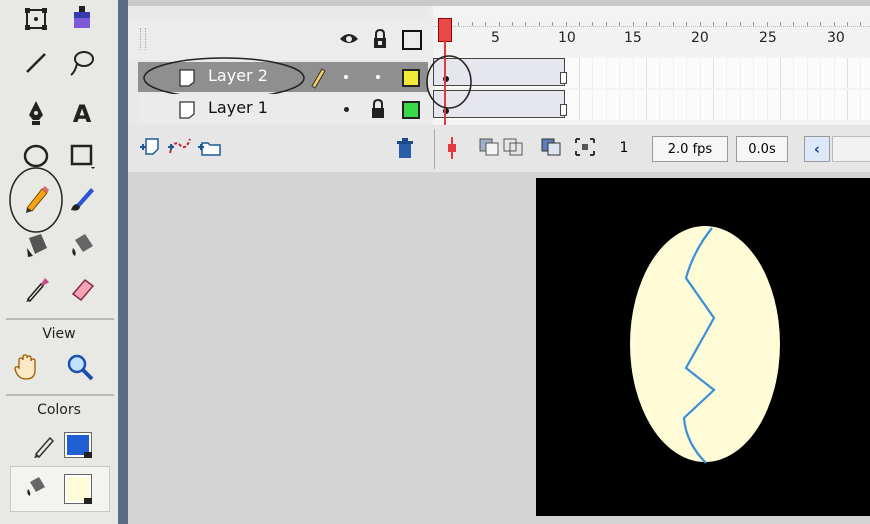  Describe the element at coordinates (412, 40) in the screenshot. I see `outline-toggle-icon` at that location.